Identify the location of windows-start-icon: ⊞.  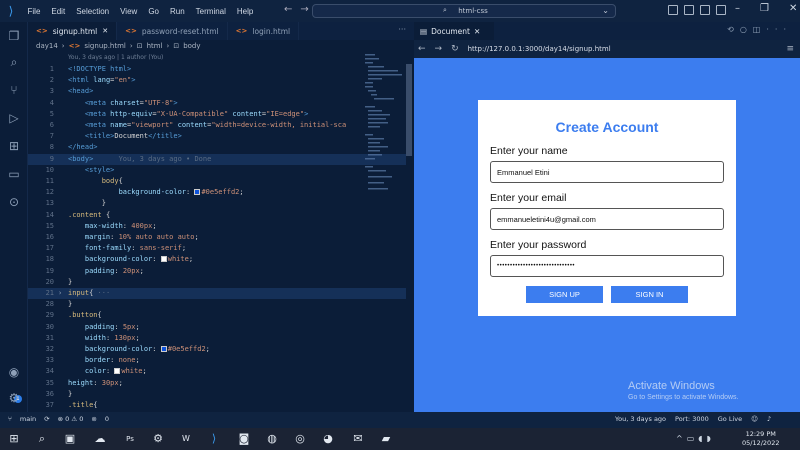
(14, 439).